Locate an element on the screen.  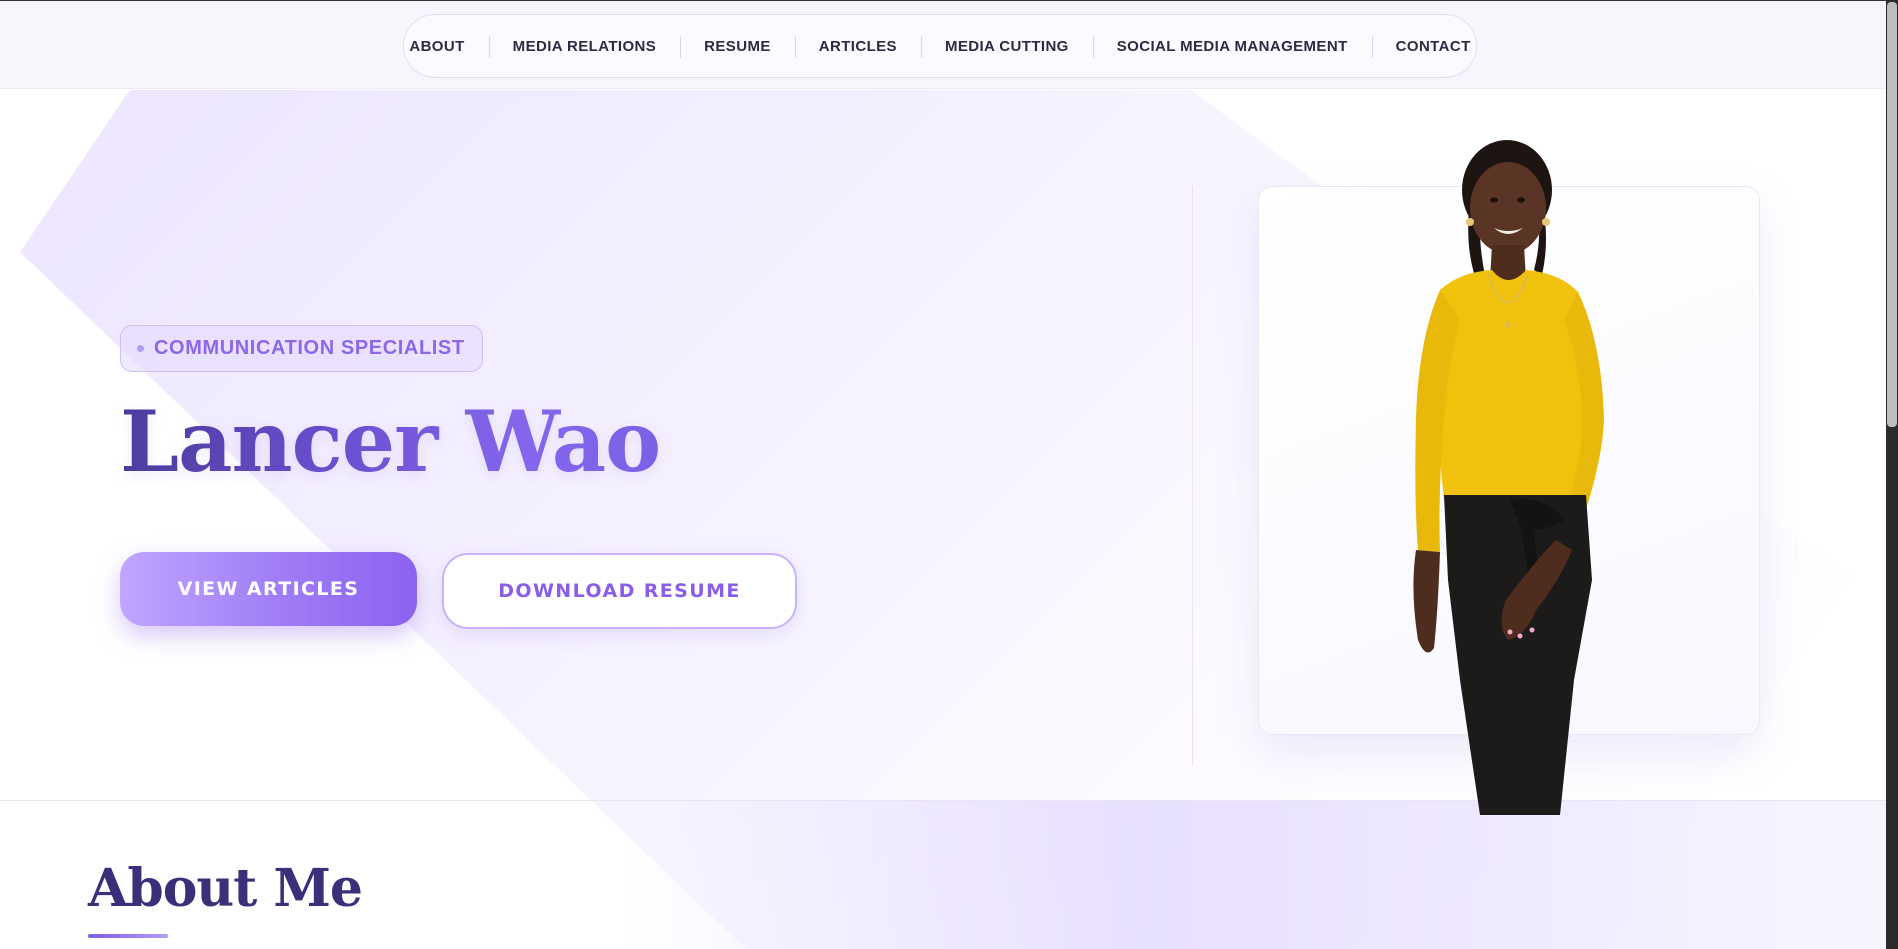
hero-title: Lancer Wao is located at coordinates (390, 441).